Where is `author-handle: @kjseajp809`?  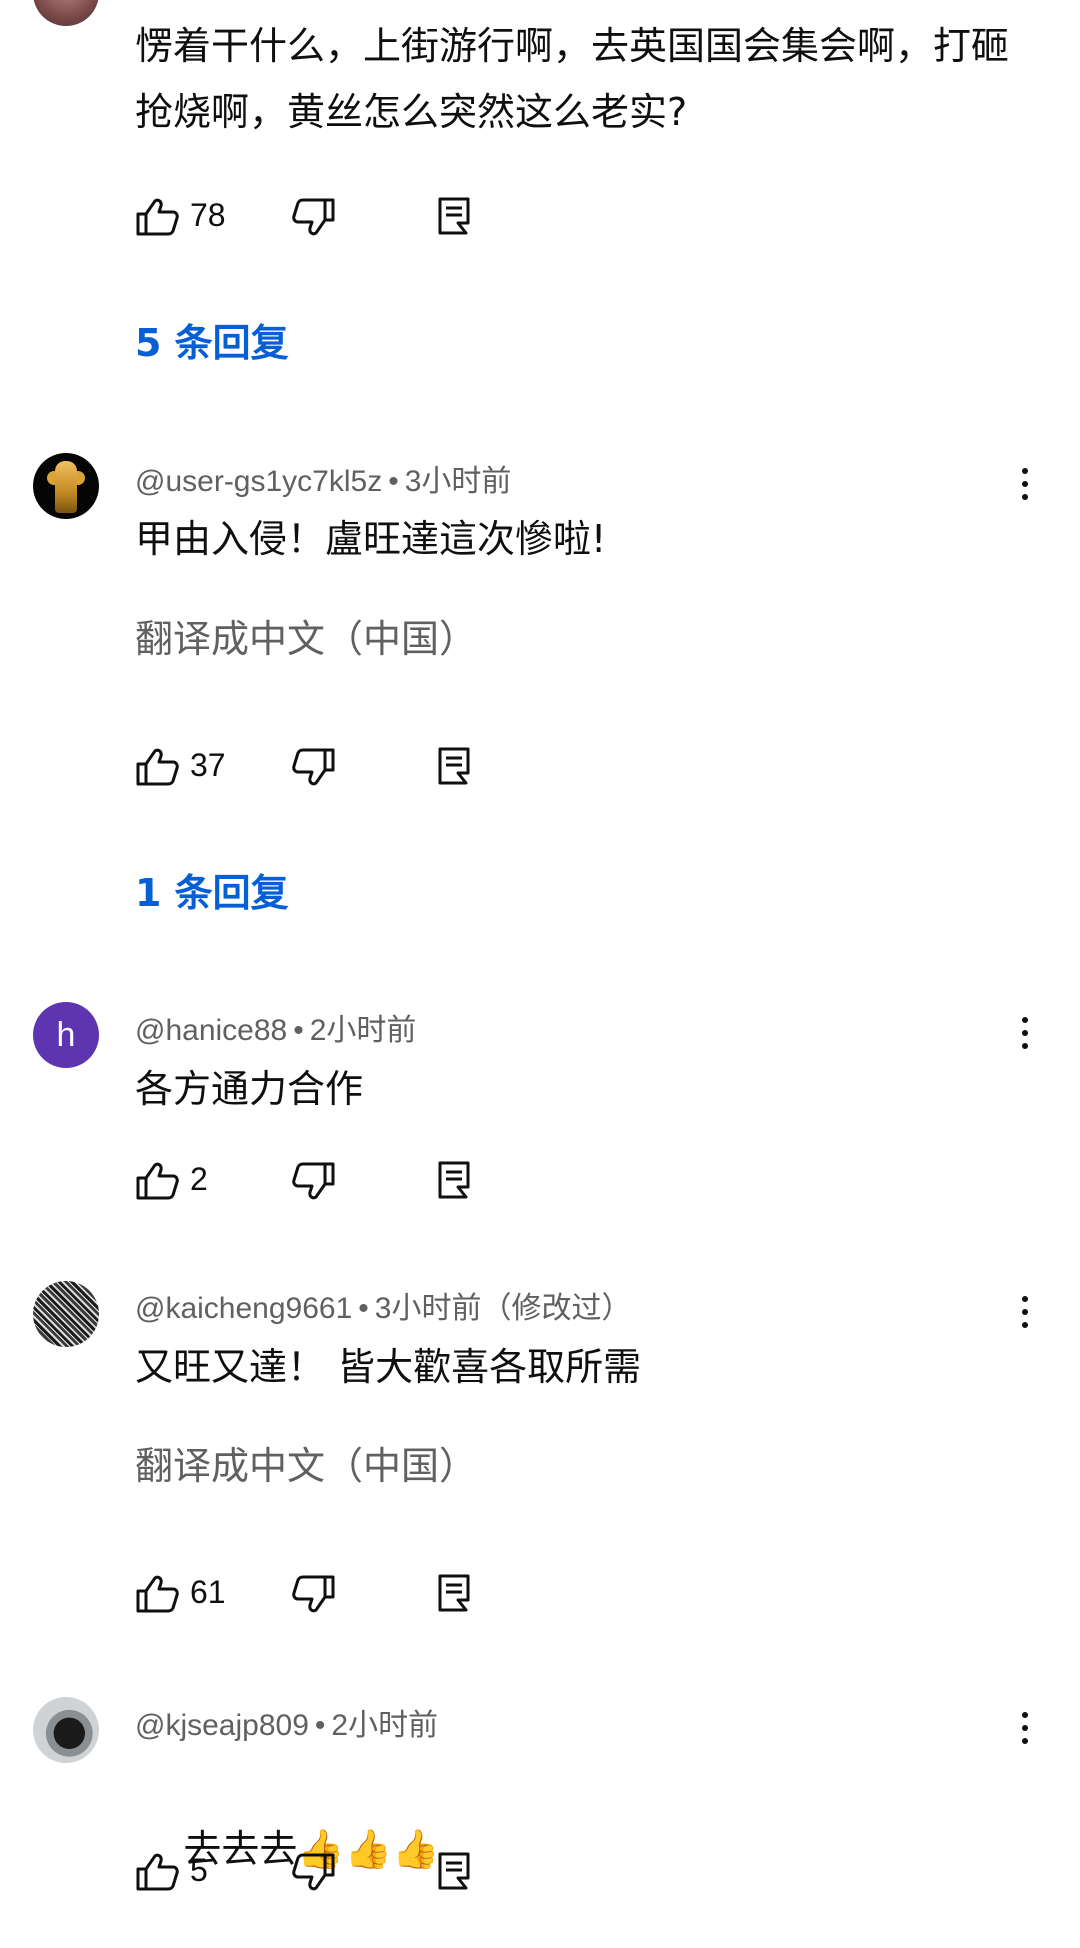 author-handle: @kjseajp809 is located at coordinates (222, 1725).